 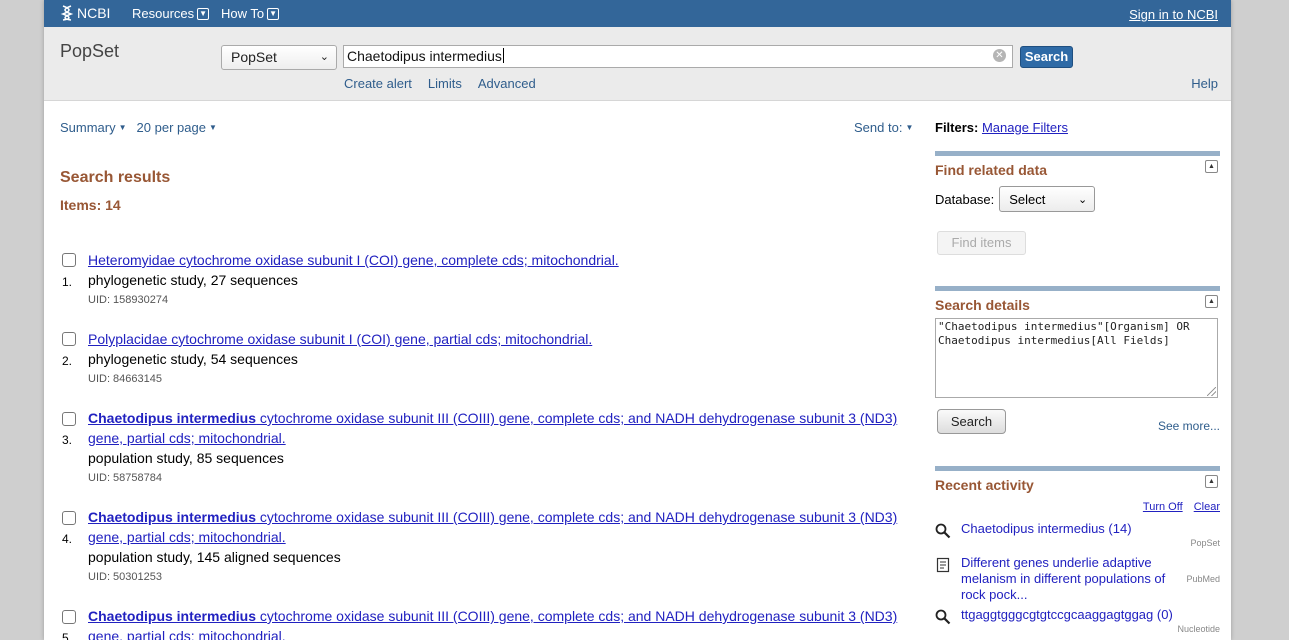 I want to click on manage-filters-link: Manage Filters, so click(x=1025, y=127).